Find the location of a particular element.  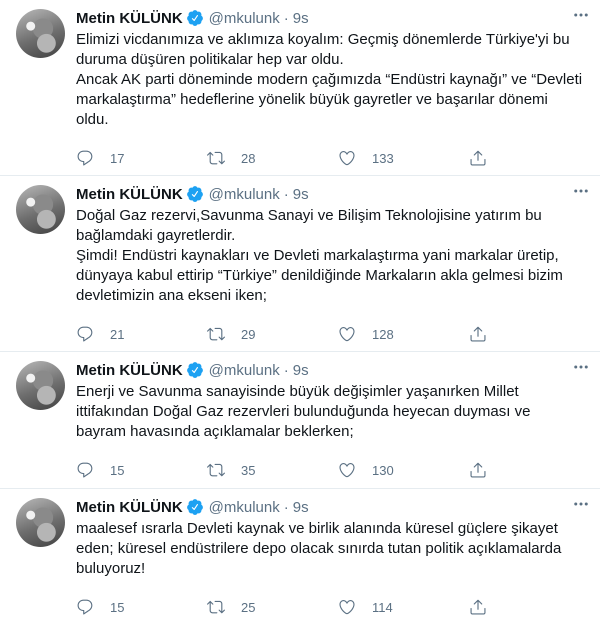

like-button: 133 is located at coordinates (403, 158).